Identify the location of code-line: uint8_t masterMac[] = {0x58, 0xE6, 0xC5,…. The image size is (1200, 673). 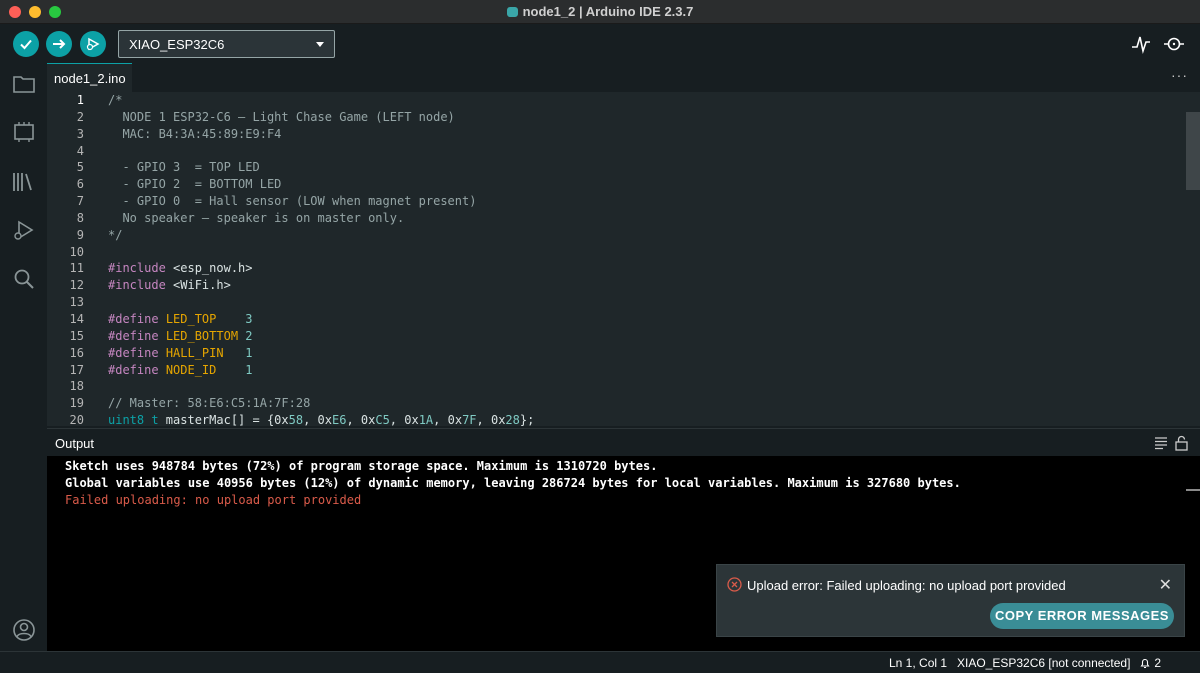
(321, 419).